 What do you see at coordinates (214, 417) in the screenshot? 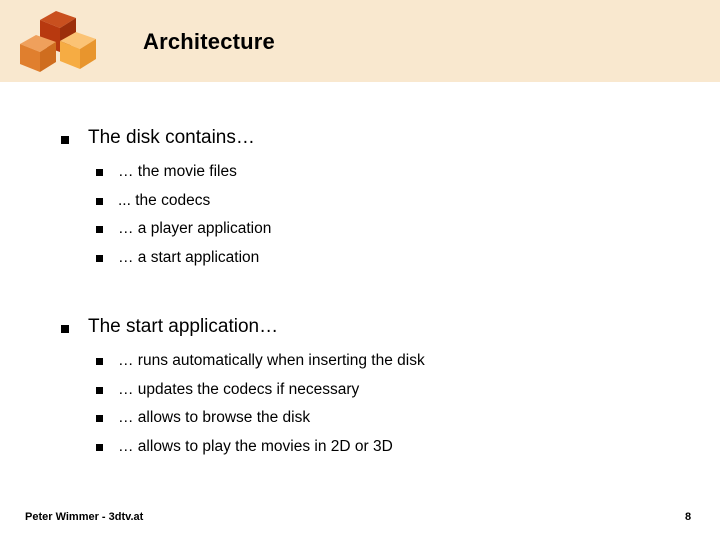
I see `bullet-level2-label: … allows to browse the disk` at bounding box center [214, 417].